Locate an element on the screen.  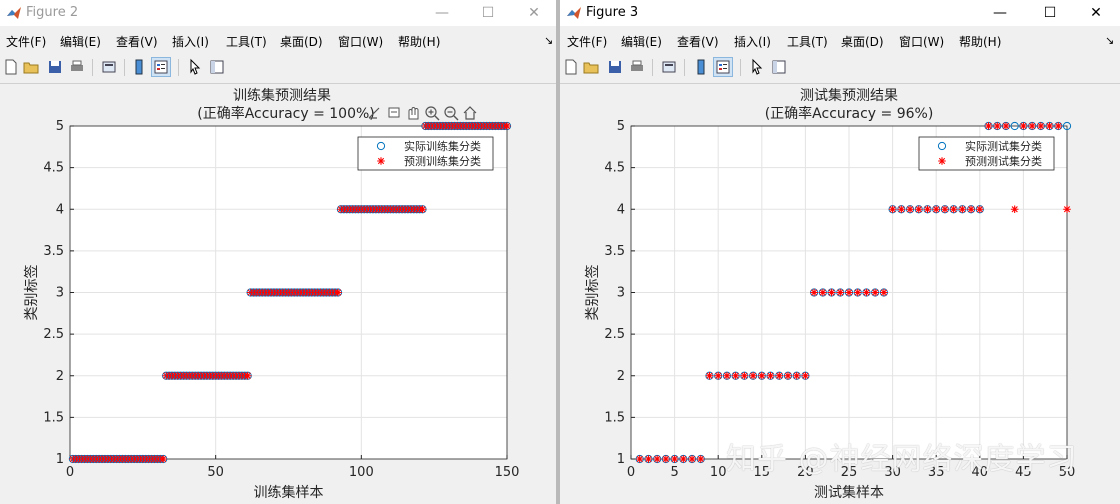
y-tick-label: 2.5 is located at coordinates (53, 334).